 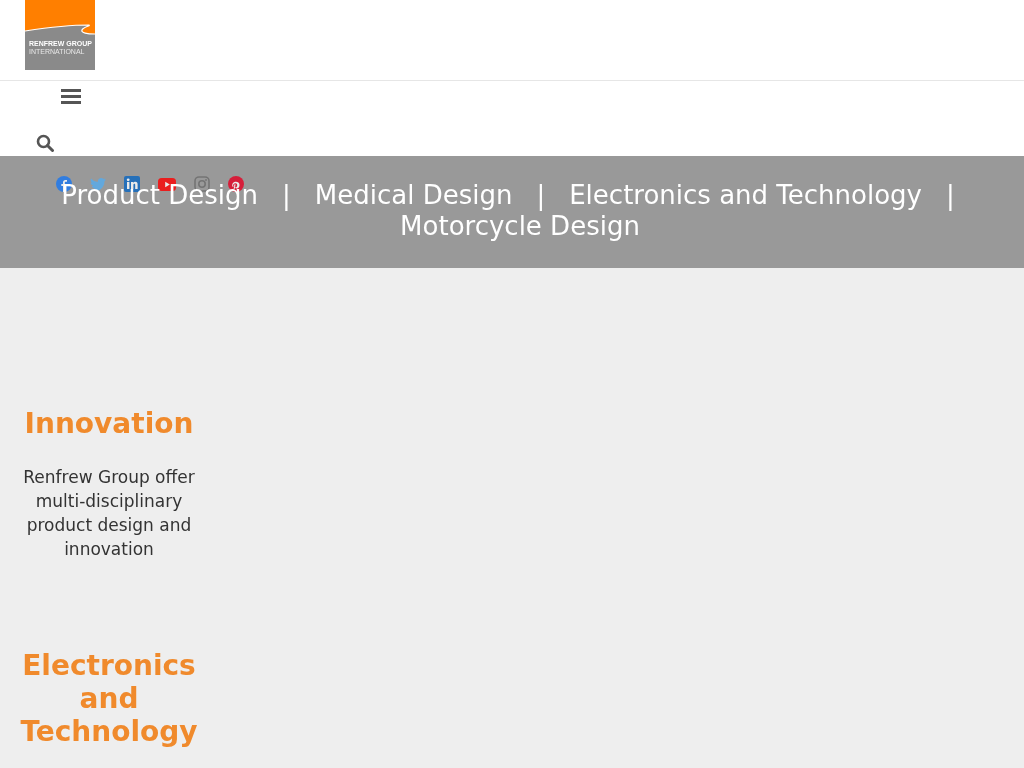 What do you see at coordinates (745, 195) in the screenshot?
I see `nav-link: Electronics and Technology` at bounding box center [745, 195].